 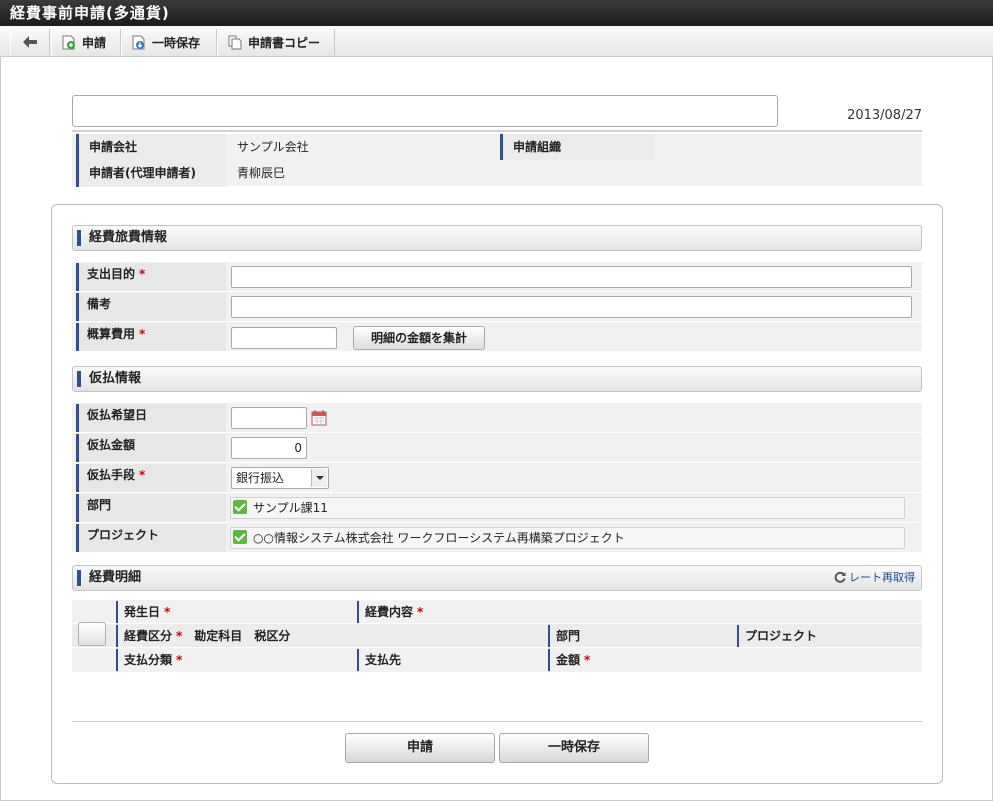 What do you see at coordinates (496, 13) in the screenshot?
I see `window-title: 経費事前申請(多通貨)` at bounding box center [496, 13].